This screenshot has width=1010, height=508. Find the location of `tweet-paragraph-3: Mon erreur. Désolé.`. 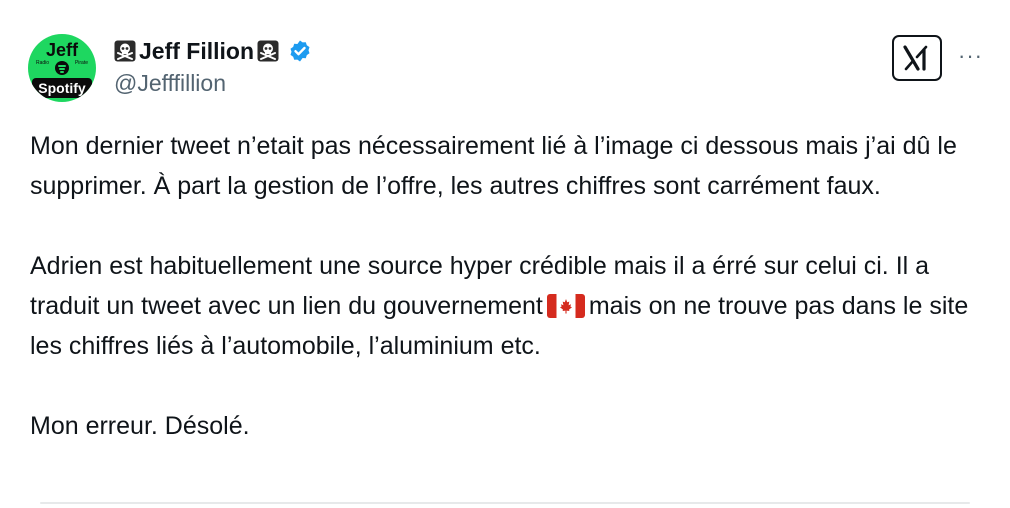

tweet-paragraph-3: Mon erreur. Désolé. is located at coordinates (140, 426).